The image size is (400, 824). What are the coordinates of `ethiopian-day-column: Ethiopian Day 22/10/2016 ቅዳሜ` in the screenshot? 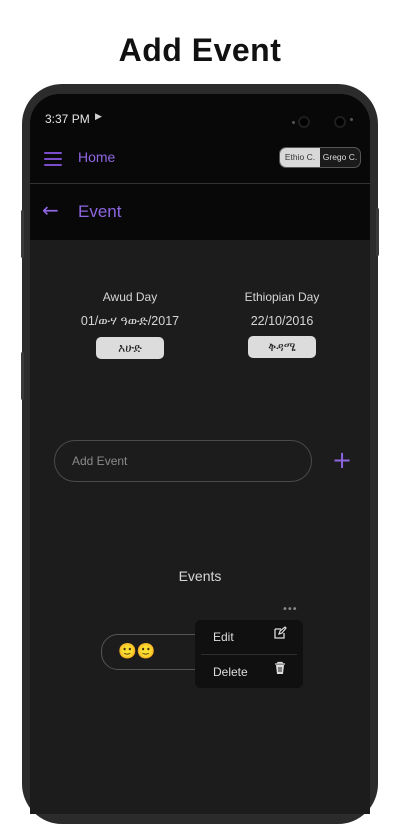 It's located at (282, 324).